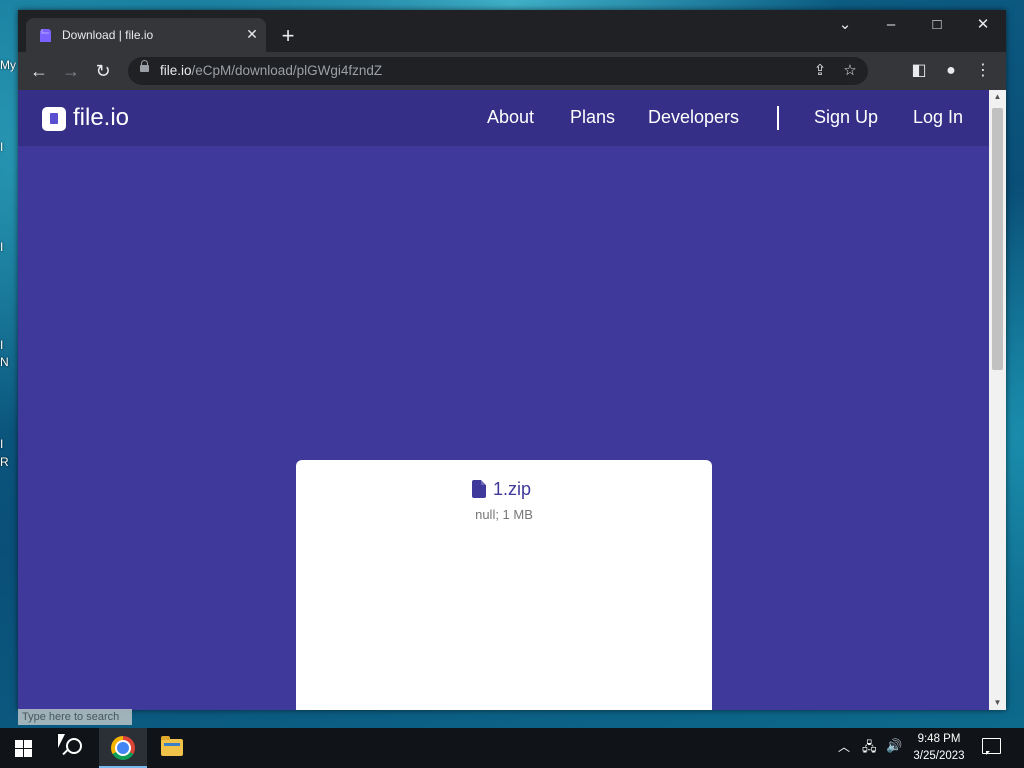 This screenshot has height=768, width=1024. I want to click on clock-date: 3/25/2023, so click(939, 756).